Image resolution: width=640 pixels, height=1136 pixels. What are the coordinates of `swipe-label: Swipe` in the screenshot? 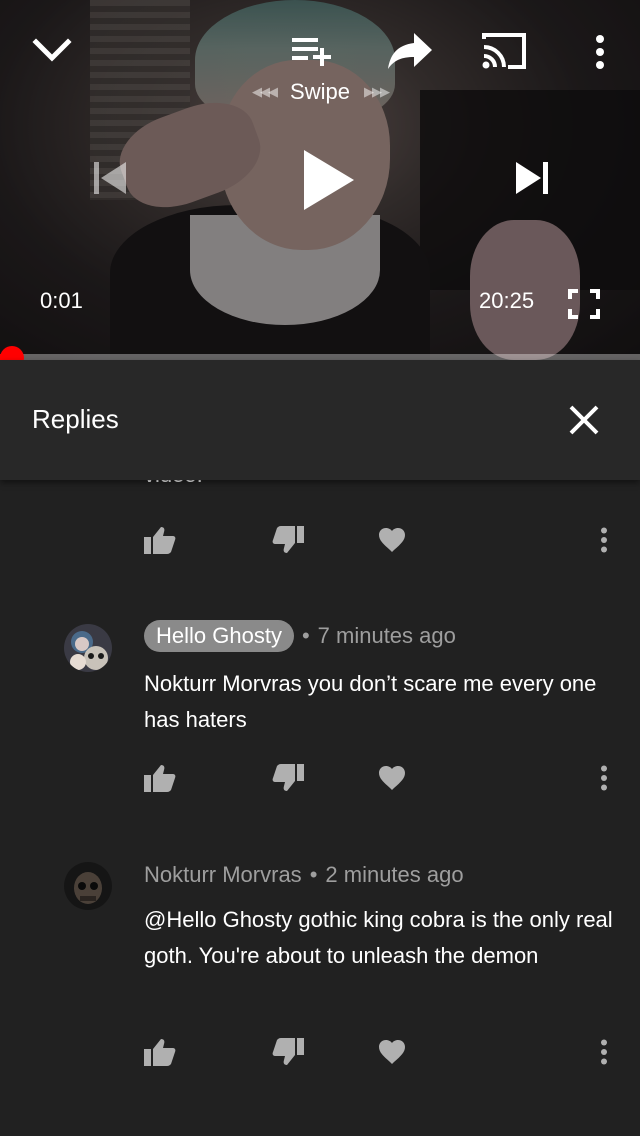 It's located at (320, 91).